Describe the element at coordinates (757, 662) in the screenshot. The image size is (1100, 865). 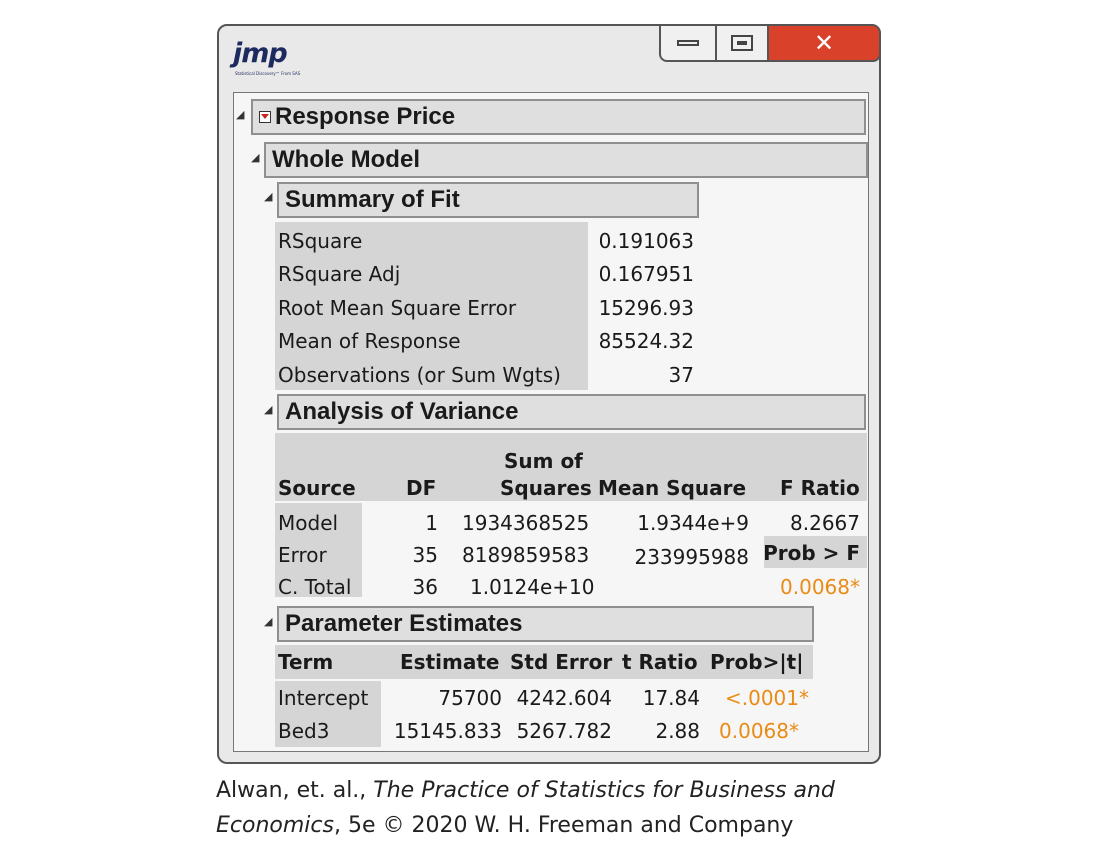
I see `column-header-prob-t: Prob>|t|` at that location.